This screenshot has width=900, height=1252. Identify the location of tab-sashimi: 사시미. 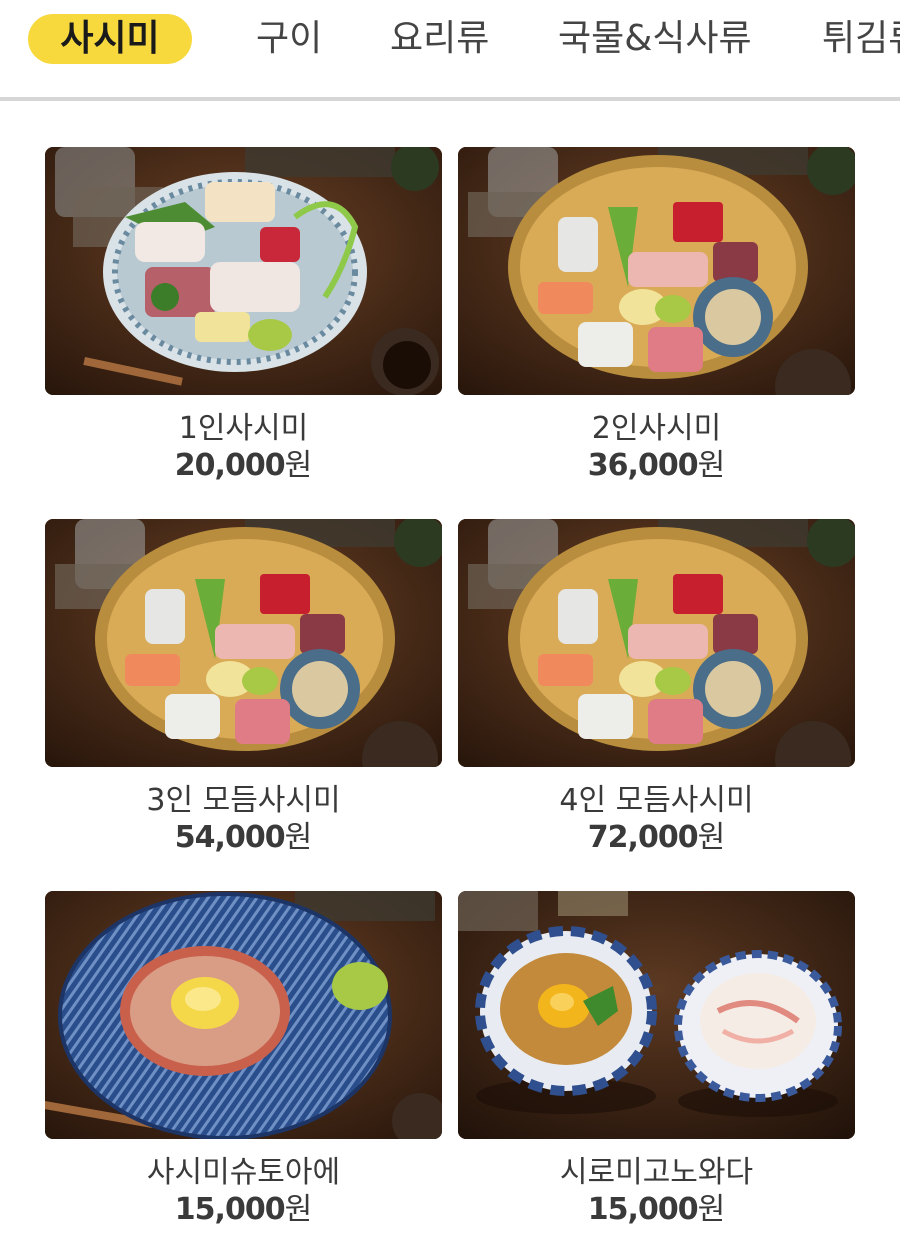
(110, 39).